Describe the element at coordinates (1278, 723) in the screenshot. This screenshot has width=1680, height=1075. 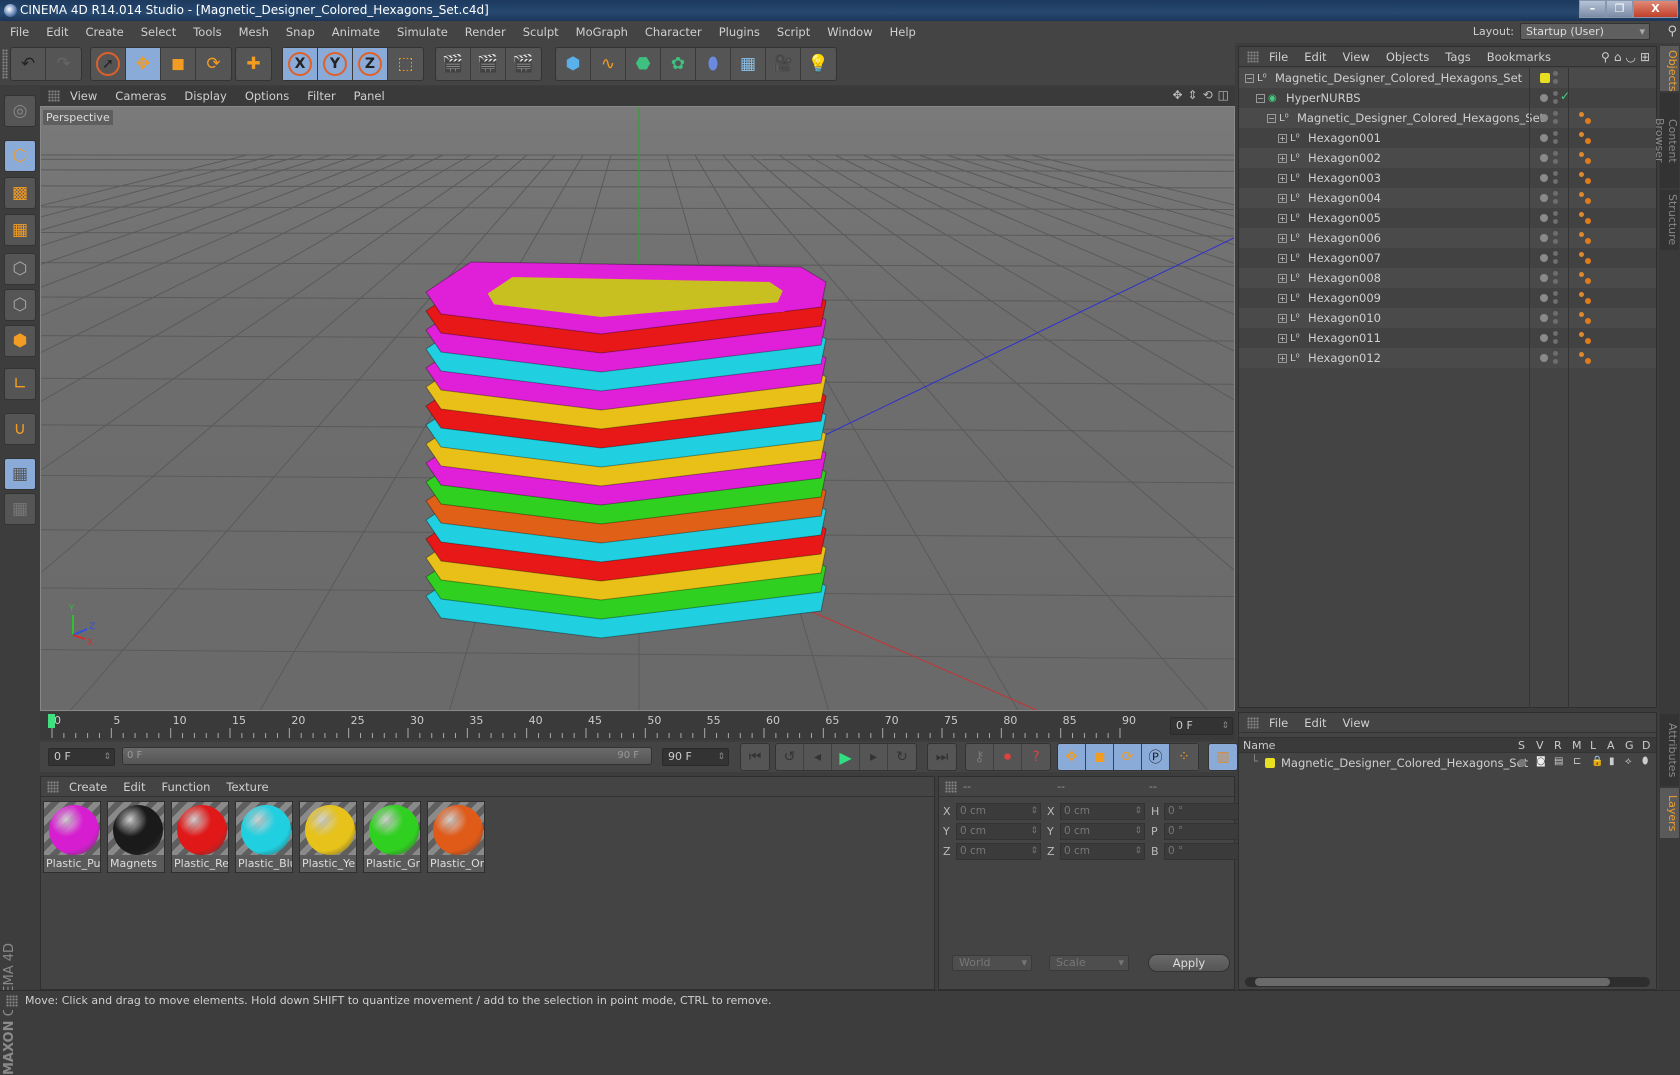
I see `layer-menu-file: File` at that location.